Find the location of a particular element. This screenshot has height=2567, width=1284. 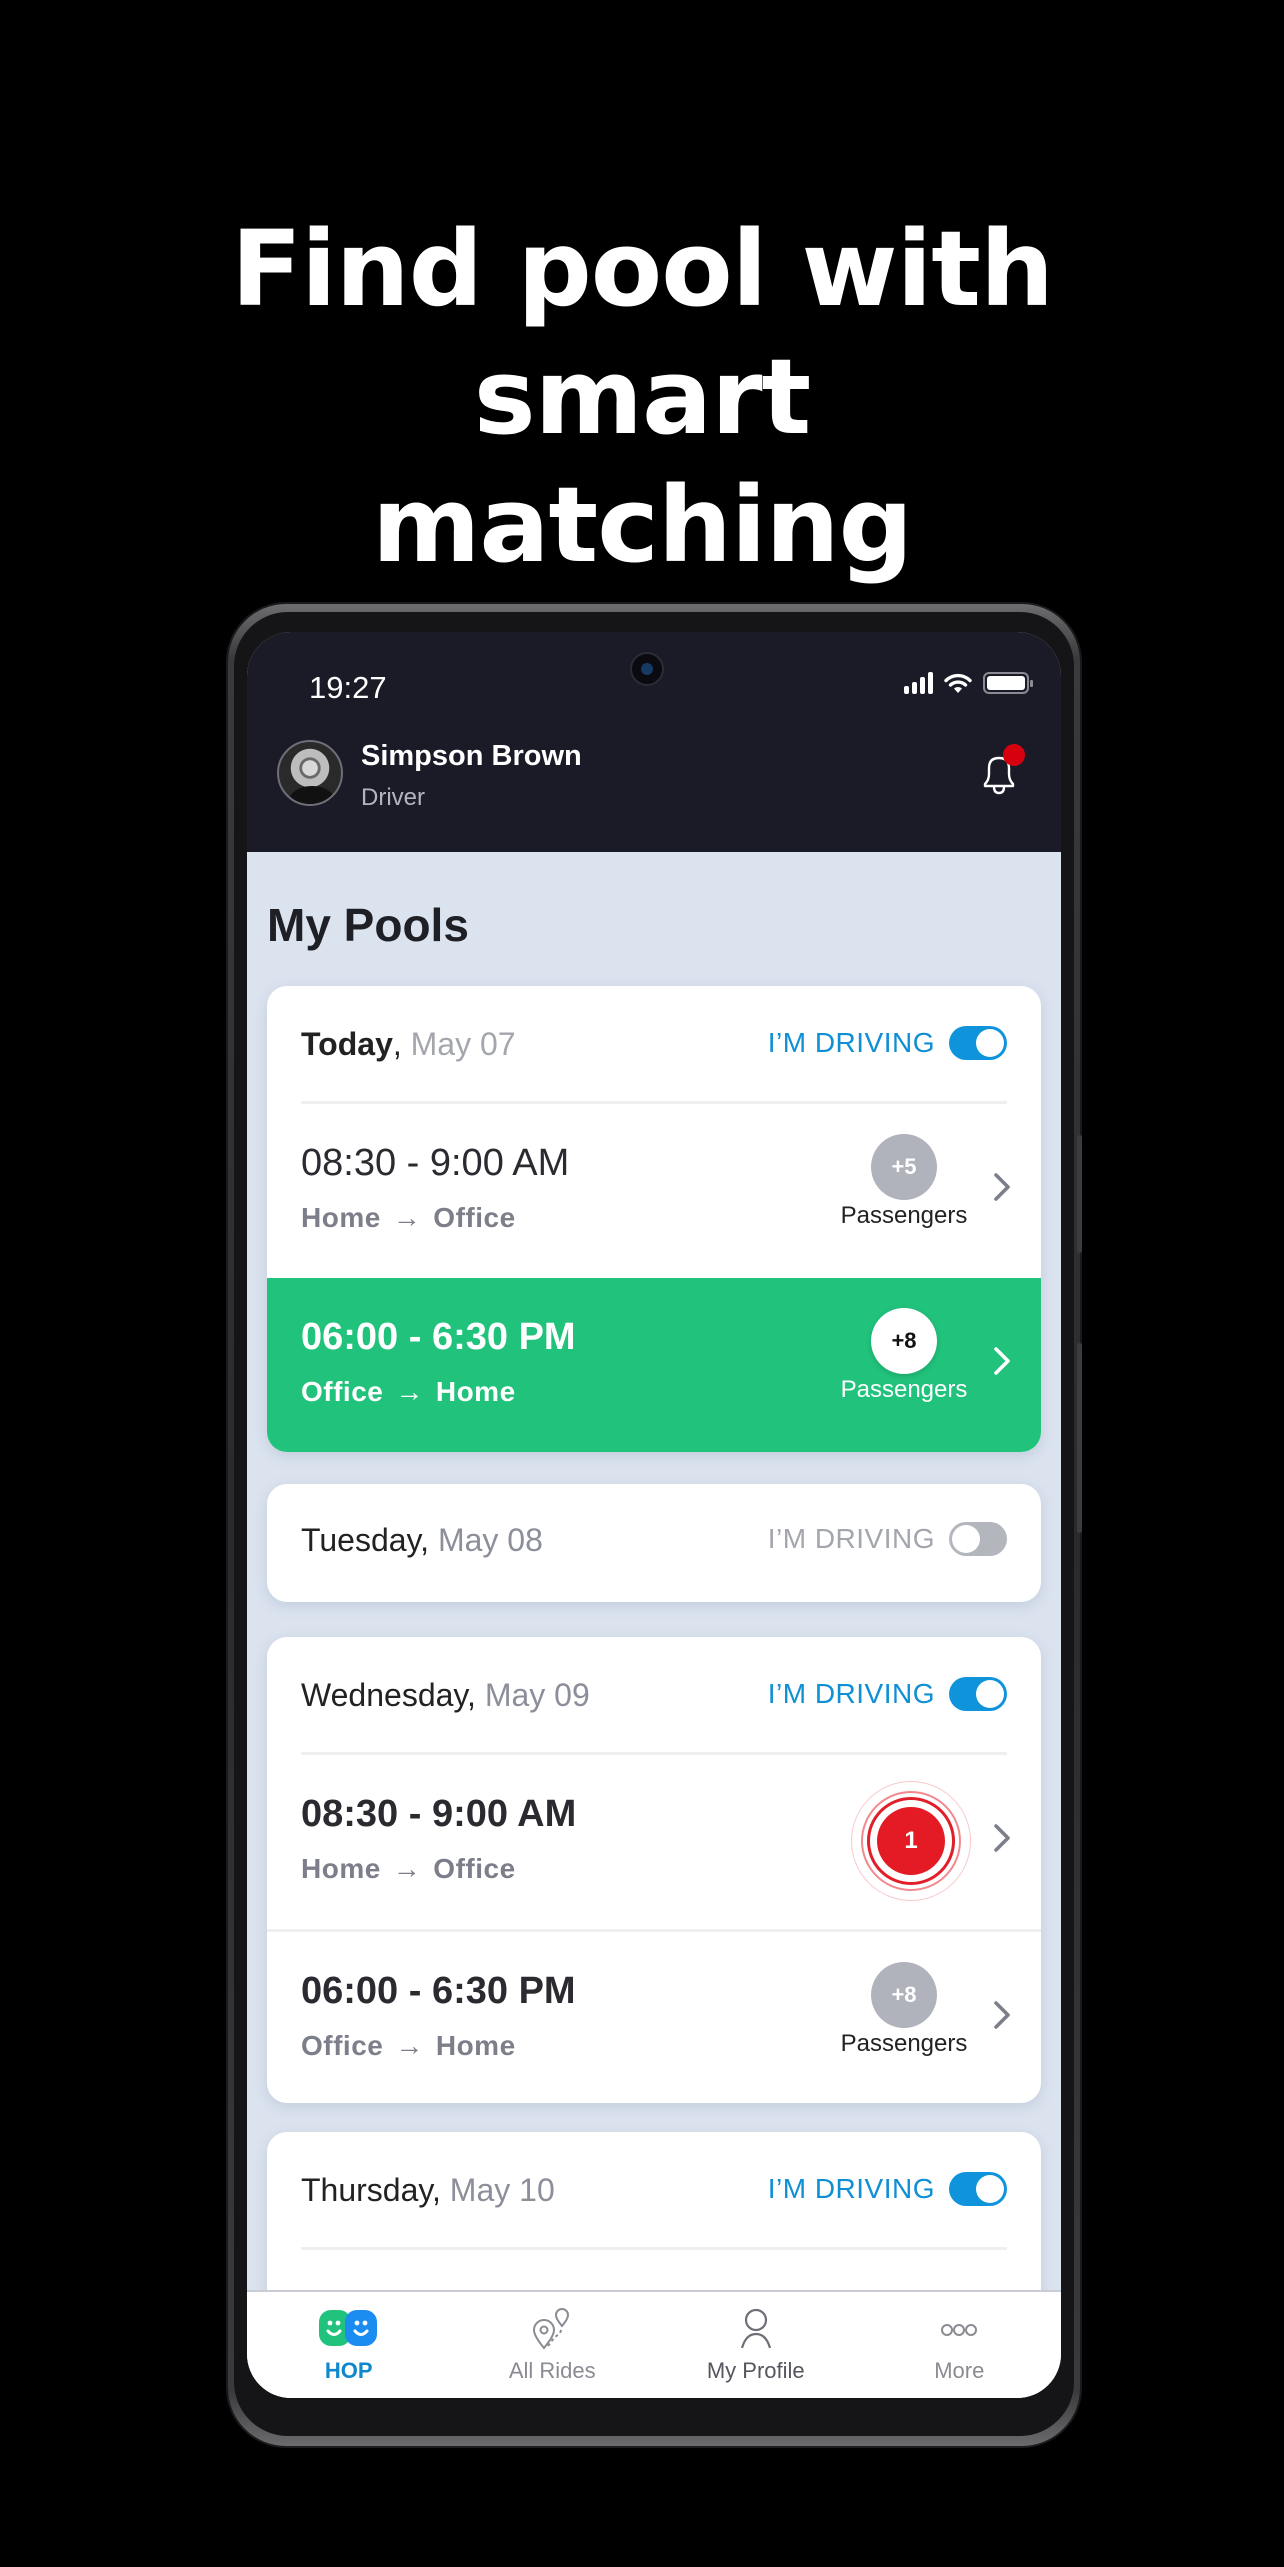

power-button is located at coordinates (1079, 1438).